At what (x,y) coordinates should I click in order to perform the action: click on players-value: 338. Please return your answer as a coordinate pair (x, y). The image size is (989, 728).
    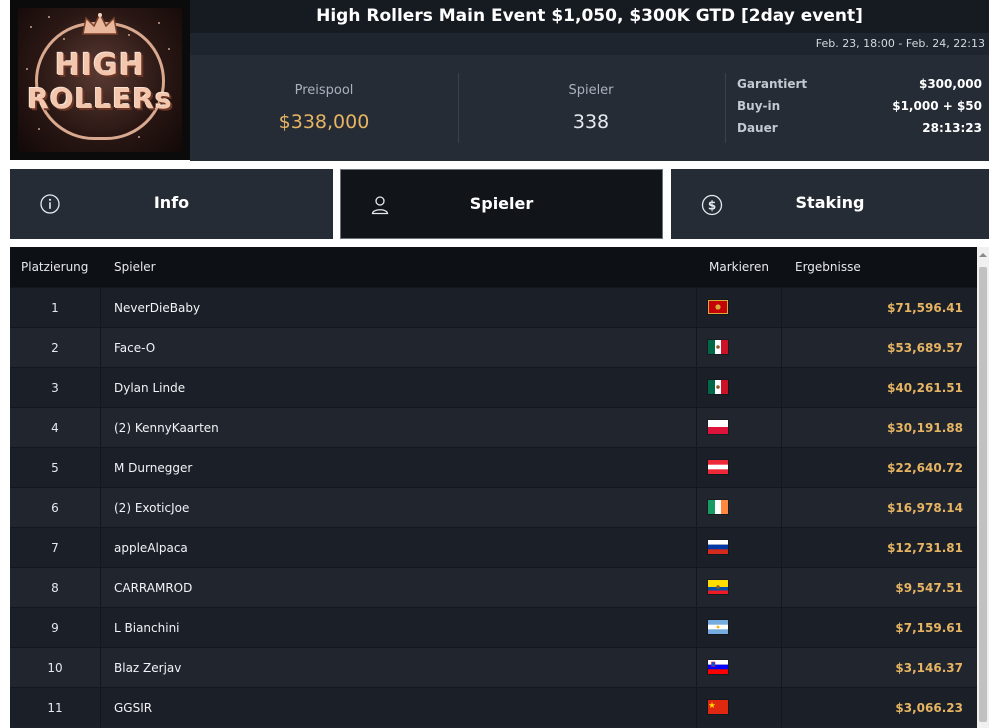
    Looking at the image, I should click on (591, 122).